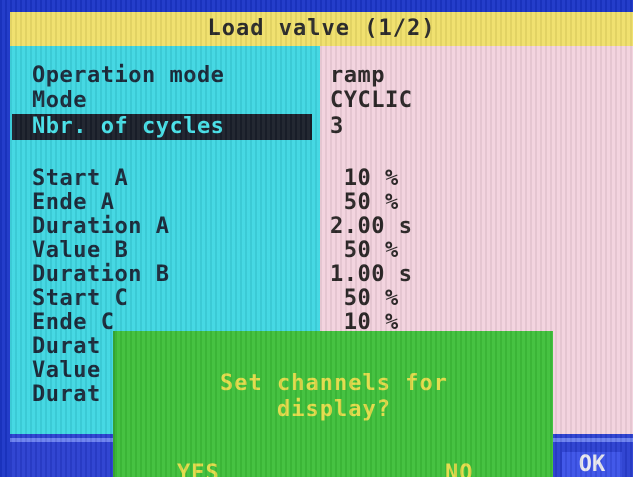 The height and width of the screenshot is (477, 633). Describe the element at coordinates (459, 469) in the screenshot. I see `dialog-no-button: NO` at that location.